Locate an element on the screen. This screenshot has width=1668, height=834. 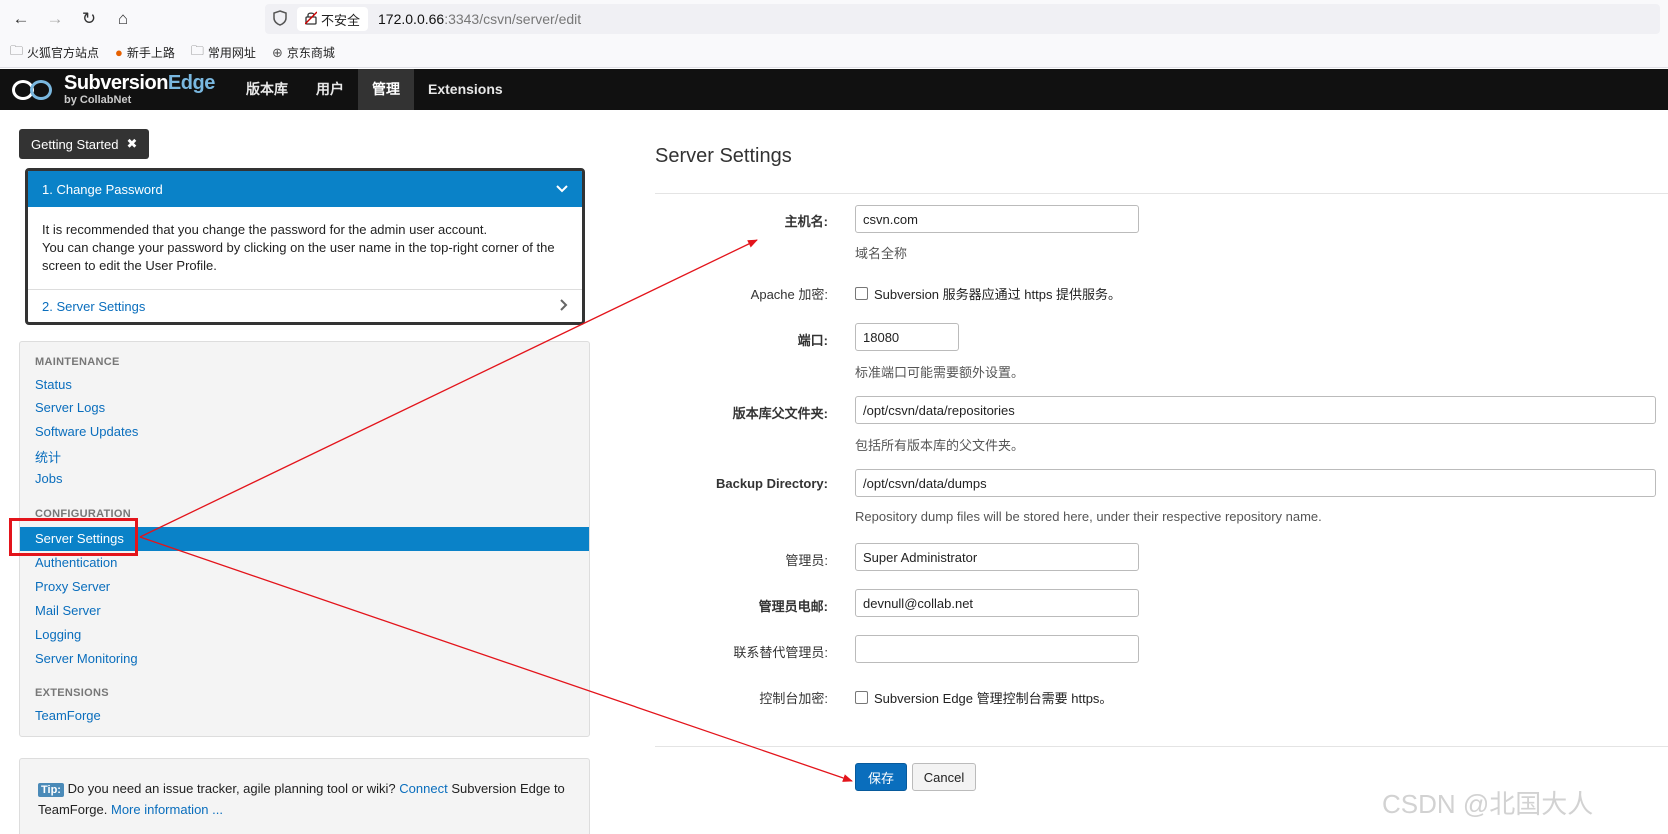
tip-text: TeamForge. is located at coordinates (74, 809).